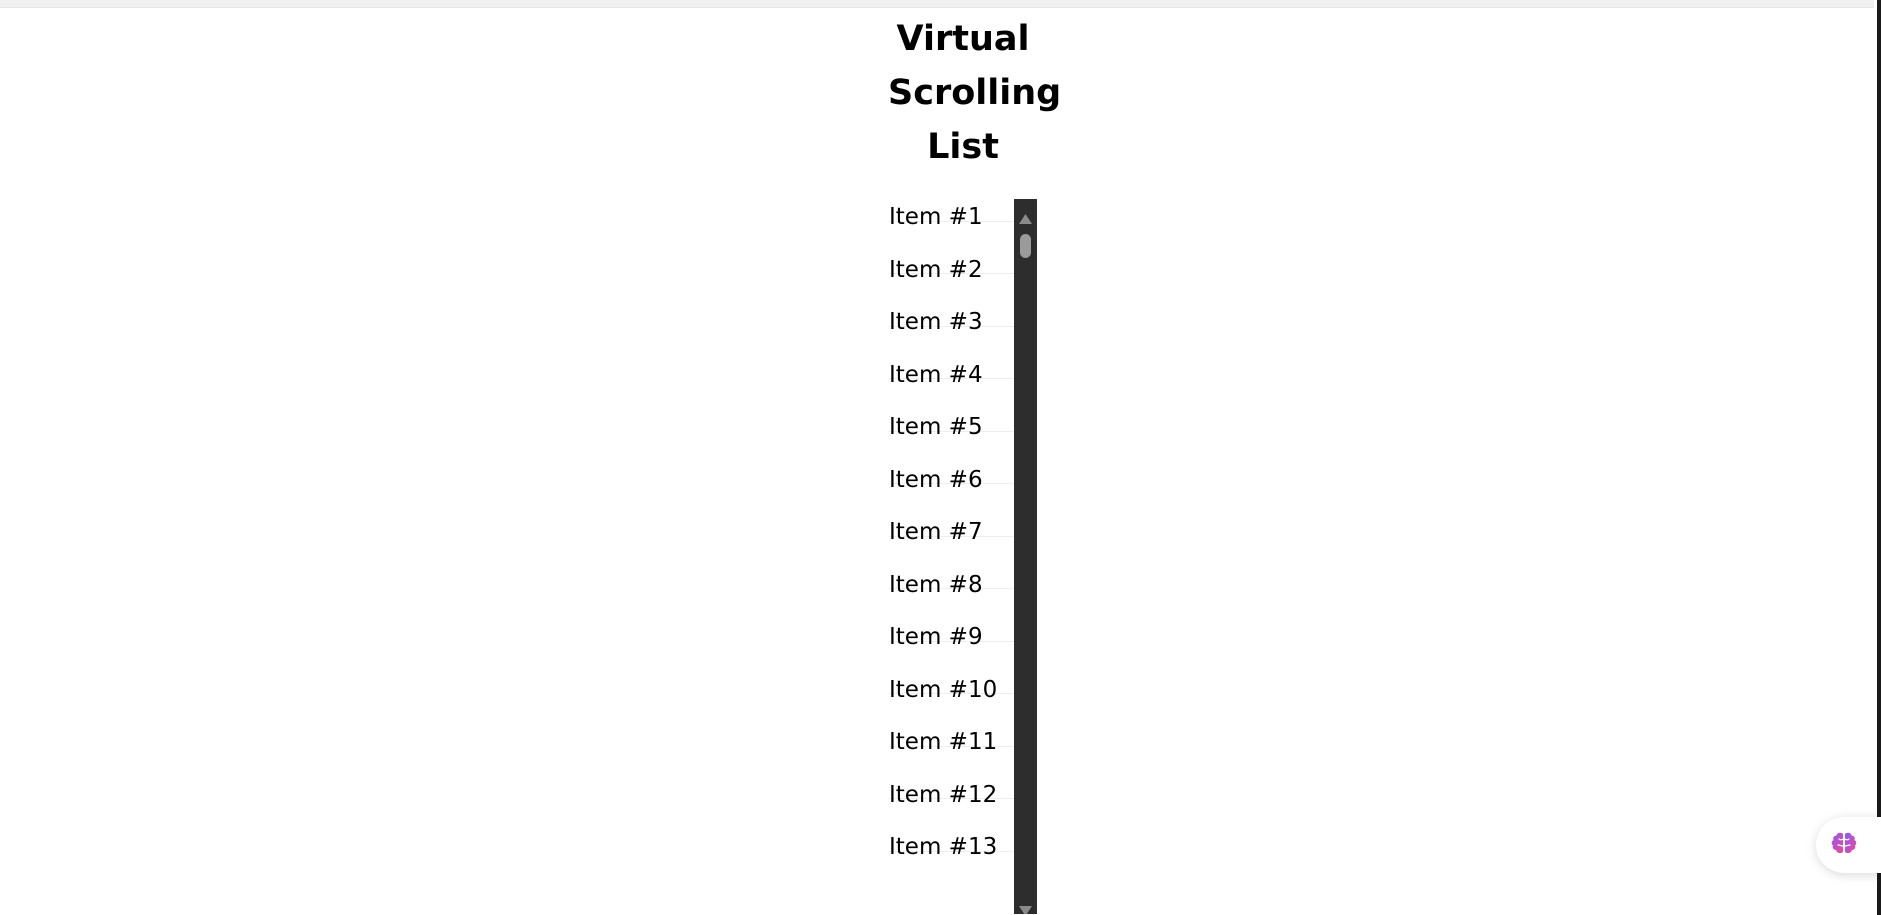  I want to click on chevron-down-icon, so click(1025, 908).